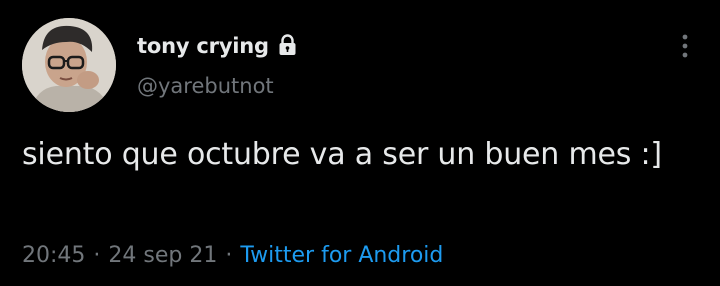  I want to click on lock-icon, so click(287, 45).